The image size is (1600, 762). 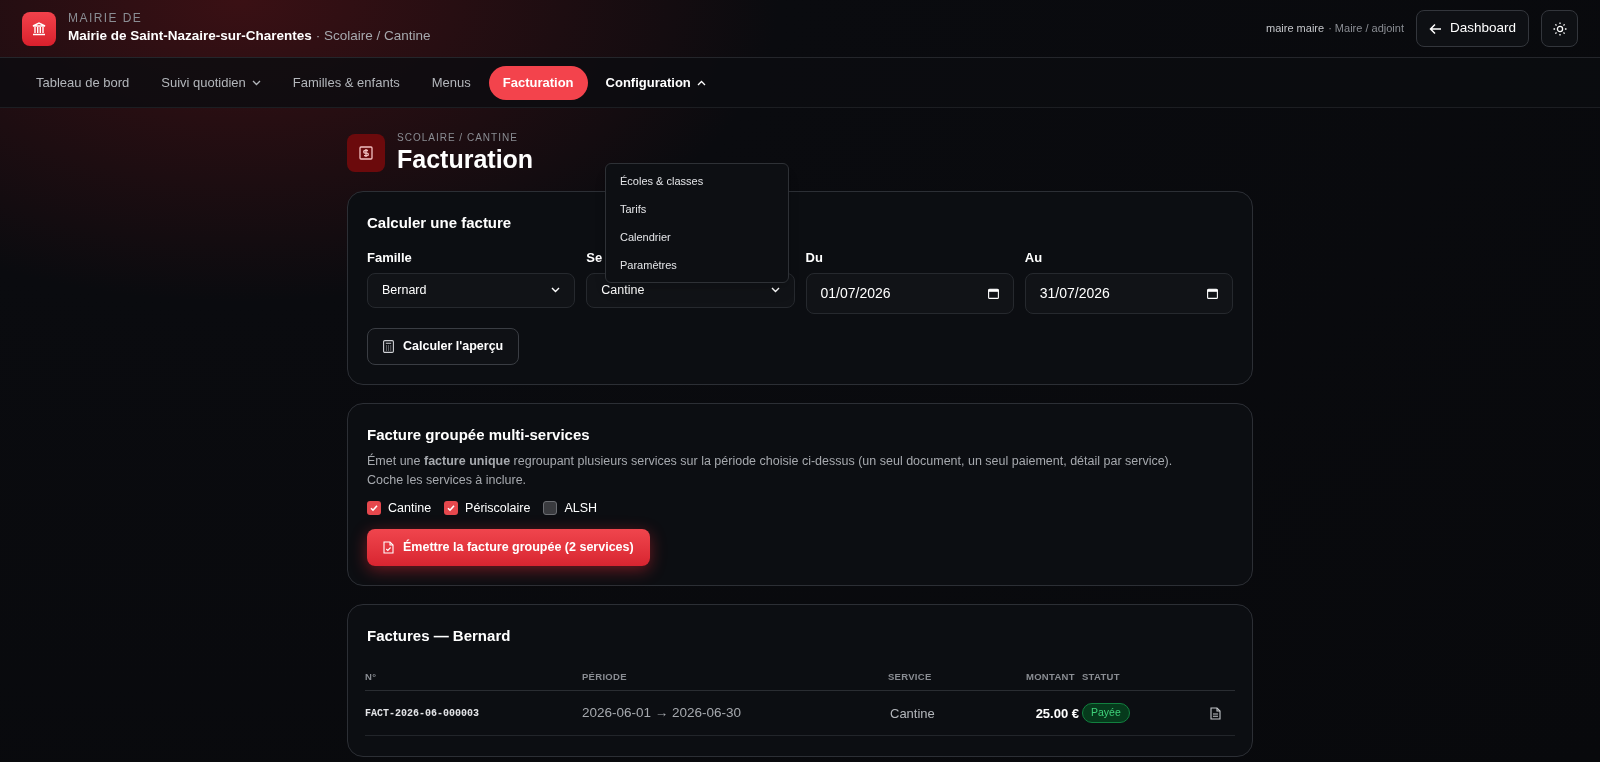 What do you see at coordinates (465, 159) in the screenshot?
I see `page-title: Facturation` at bounding box center [465, 159].